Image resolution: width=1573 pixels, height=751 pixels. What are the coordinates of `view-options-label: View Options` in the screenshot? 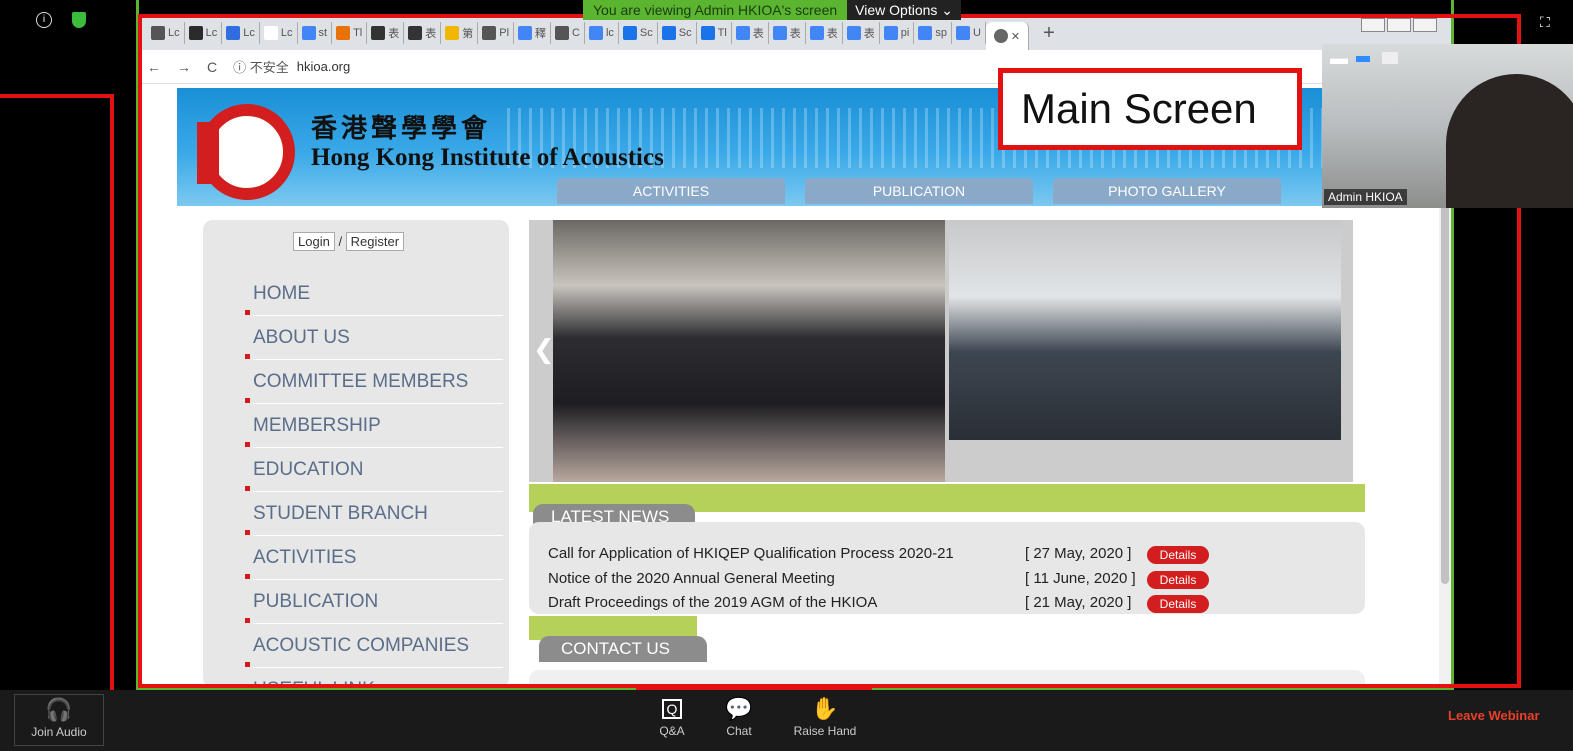 It's located at (896, 10).